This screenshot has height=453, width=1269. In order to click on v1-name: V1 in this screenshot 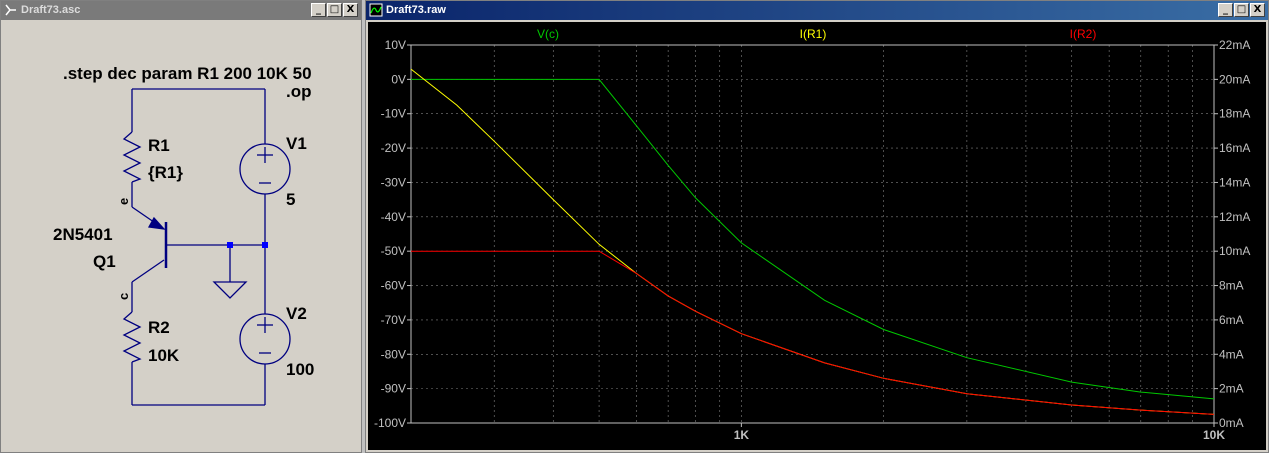, I will do `click(296, 143)`.